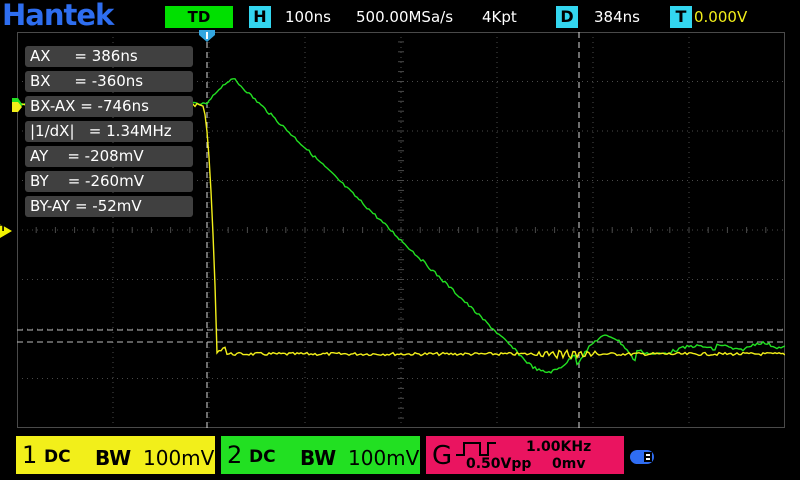 This screenshot has height=480, width=800. I want to click on generator-frequency: 1.00KHz, so click(559, 447).